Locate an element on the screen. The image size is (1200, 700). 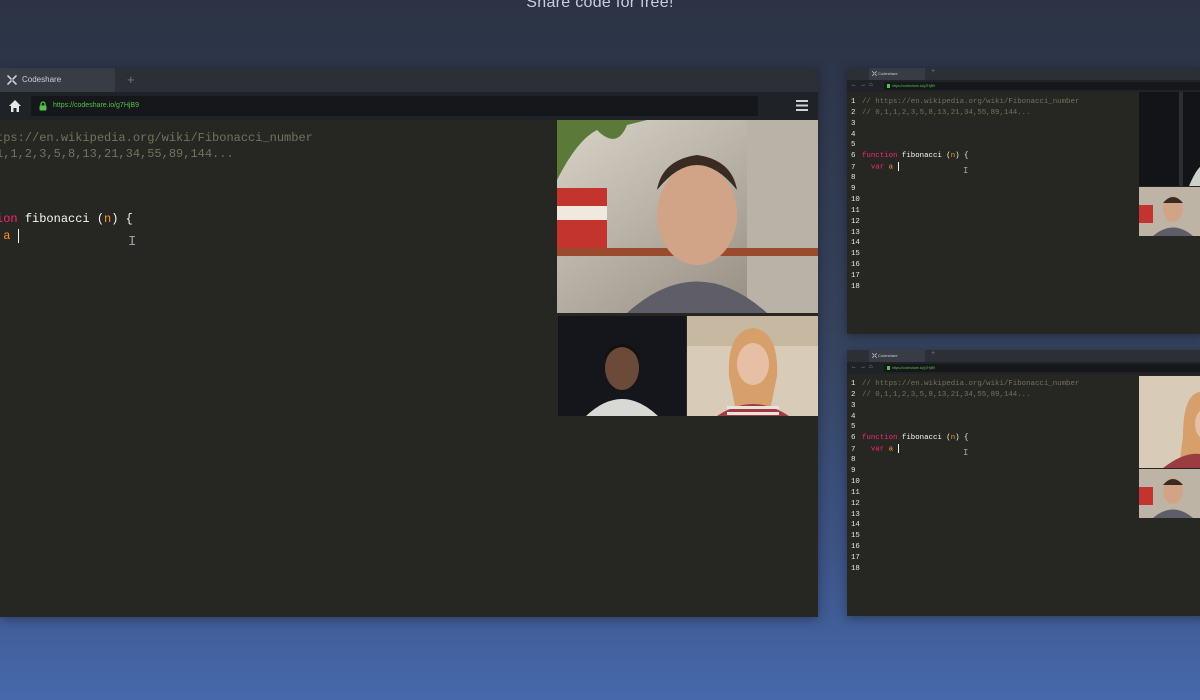
code-token: ( is located at coordinates (100, 219).